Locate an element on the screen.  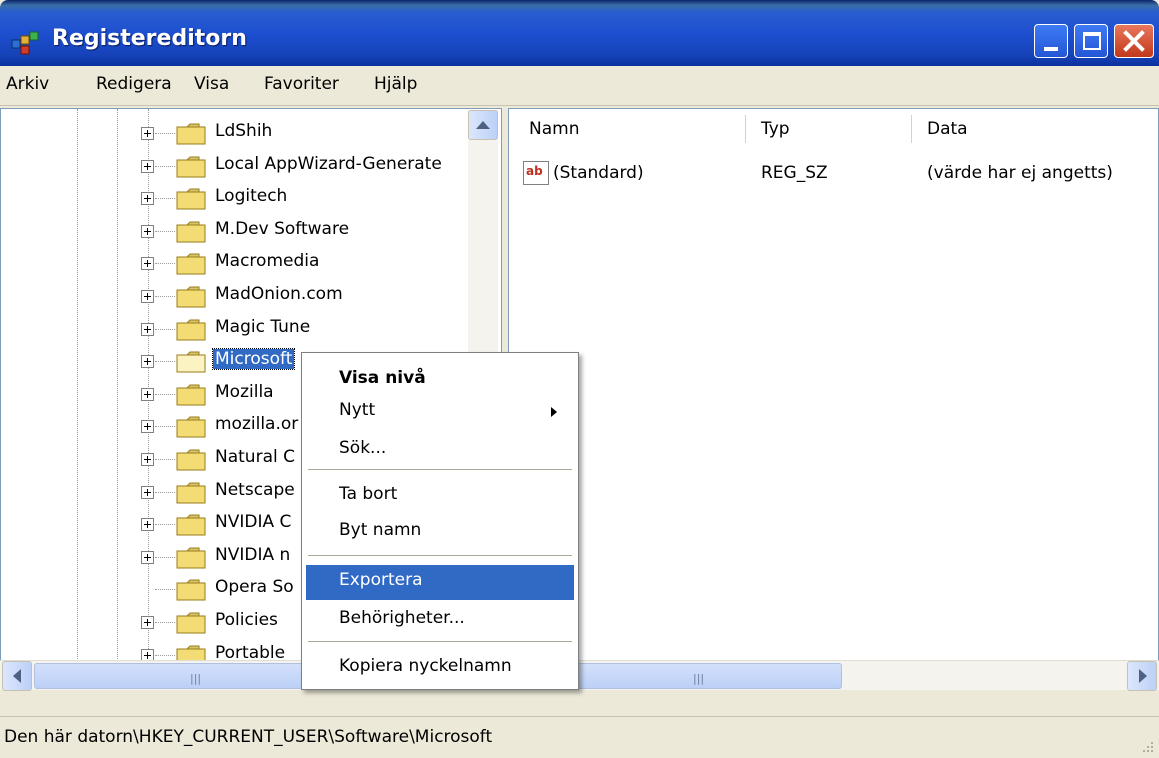
column-header-namn: Namn is located at coordinates (554, 129).